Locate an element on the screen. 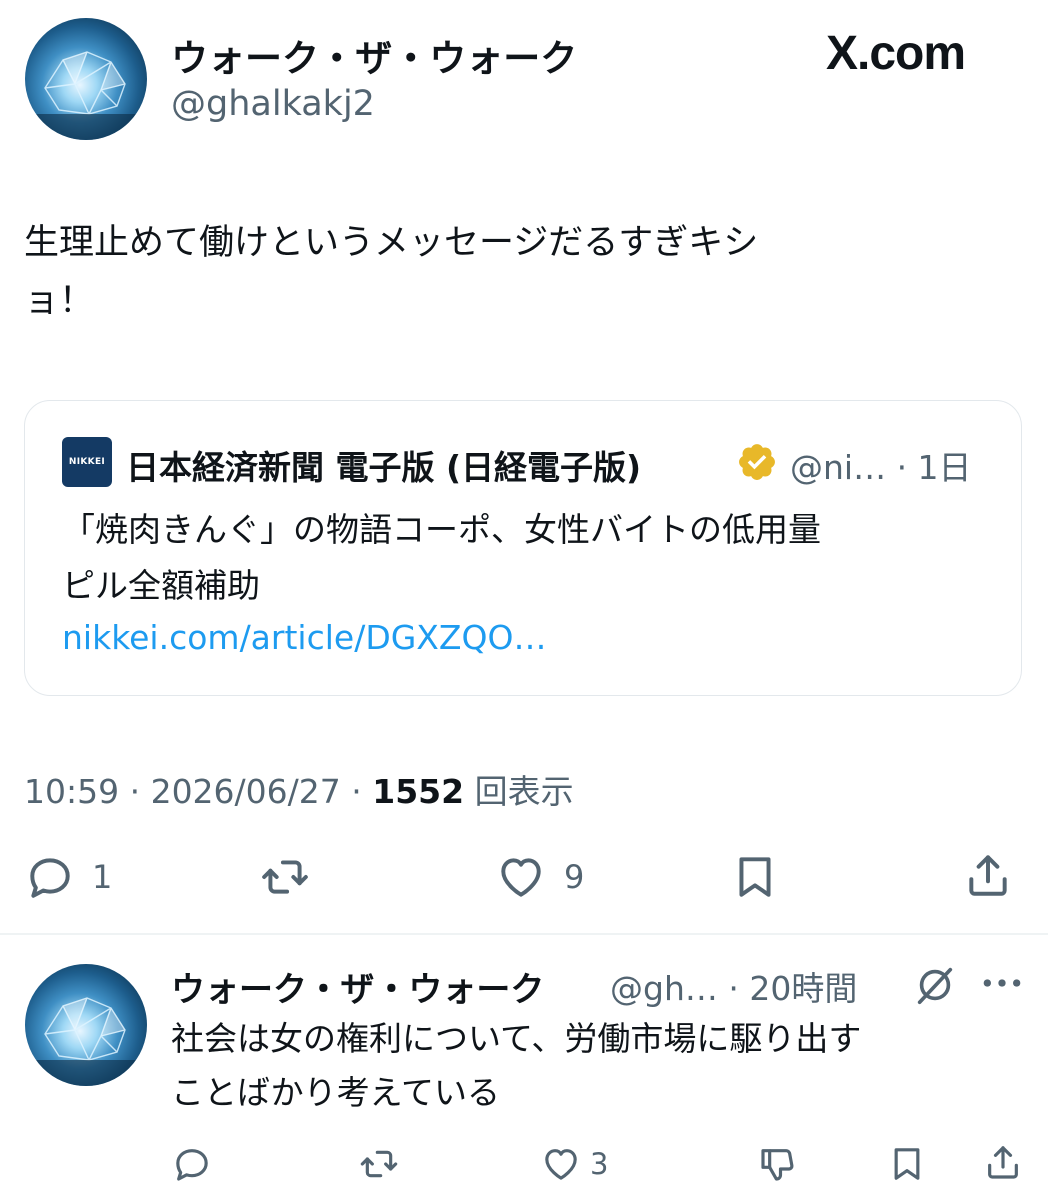 The width and height of the screenshot is (1048, 1200). reply-share-button is located at coordinates (1003, 1162).